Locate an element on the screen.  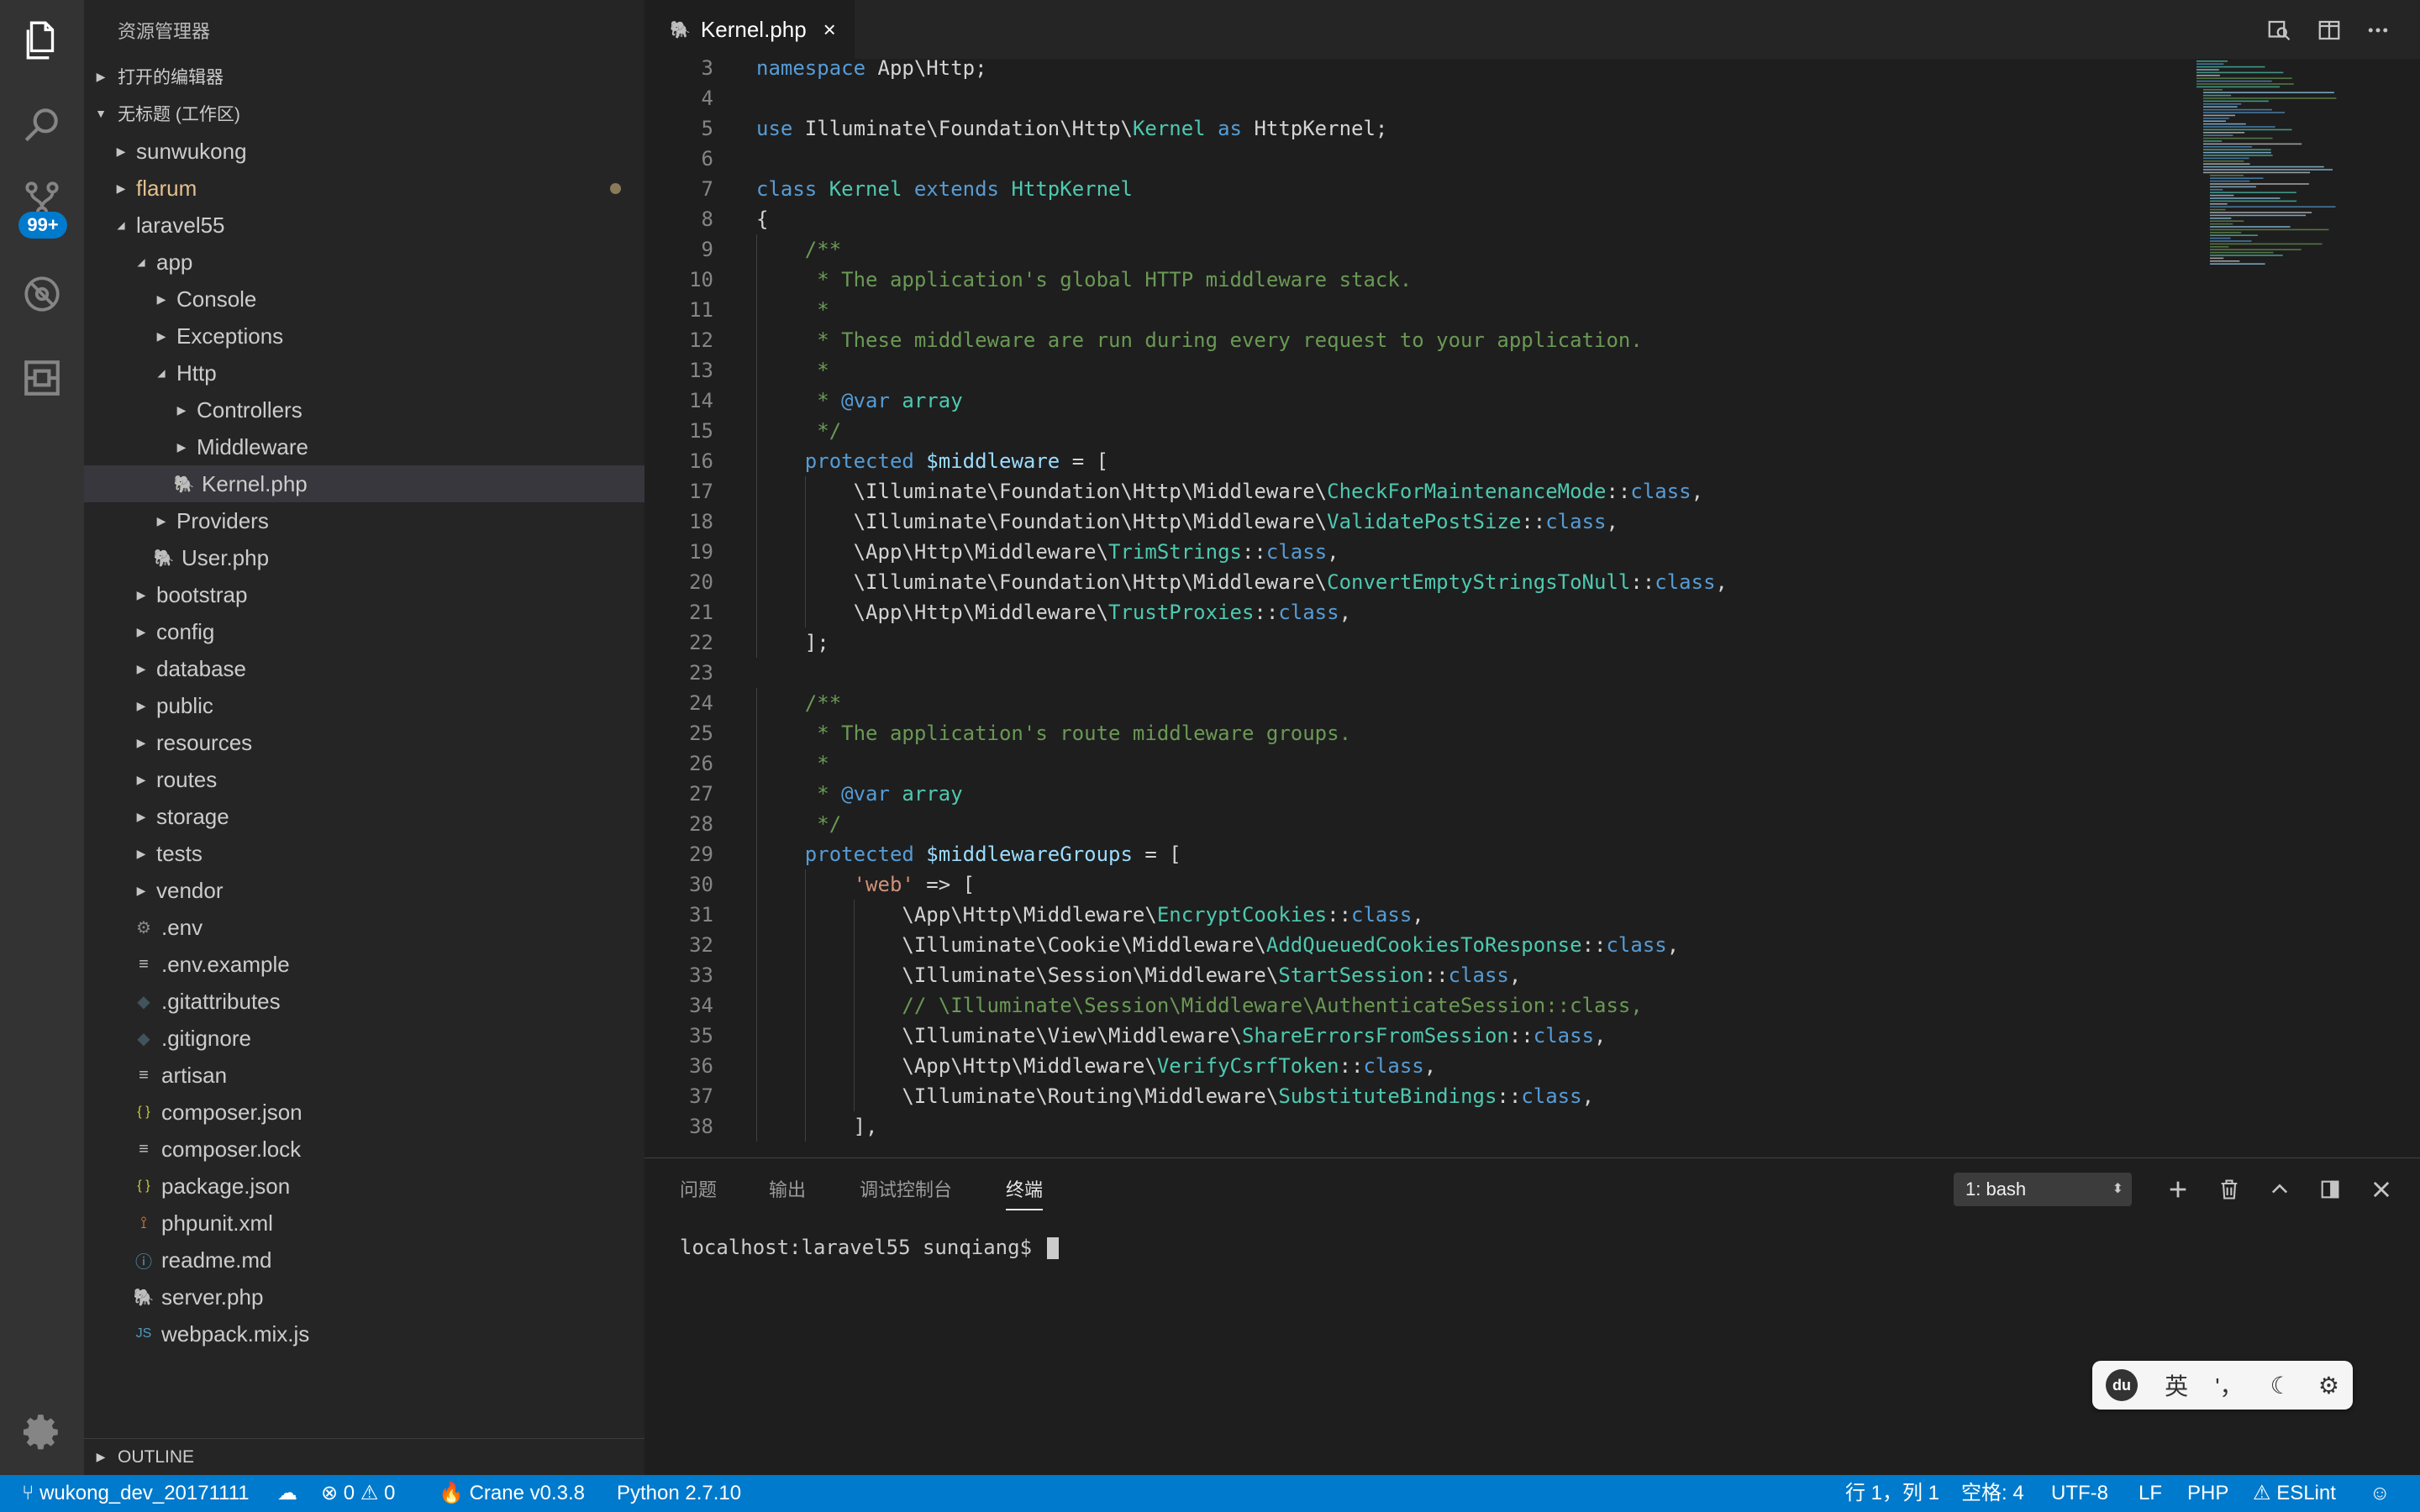
branch-status: ⑂ wukong_dev_20171111 is located at coordinates (136, 1493).